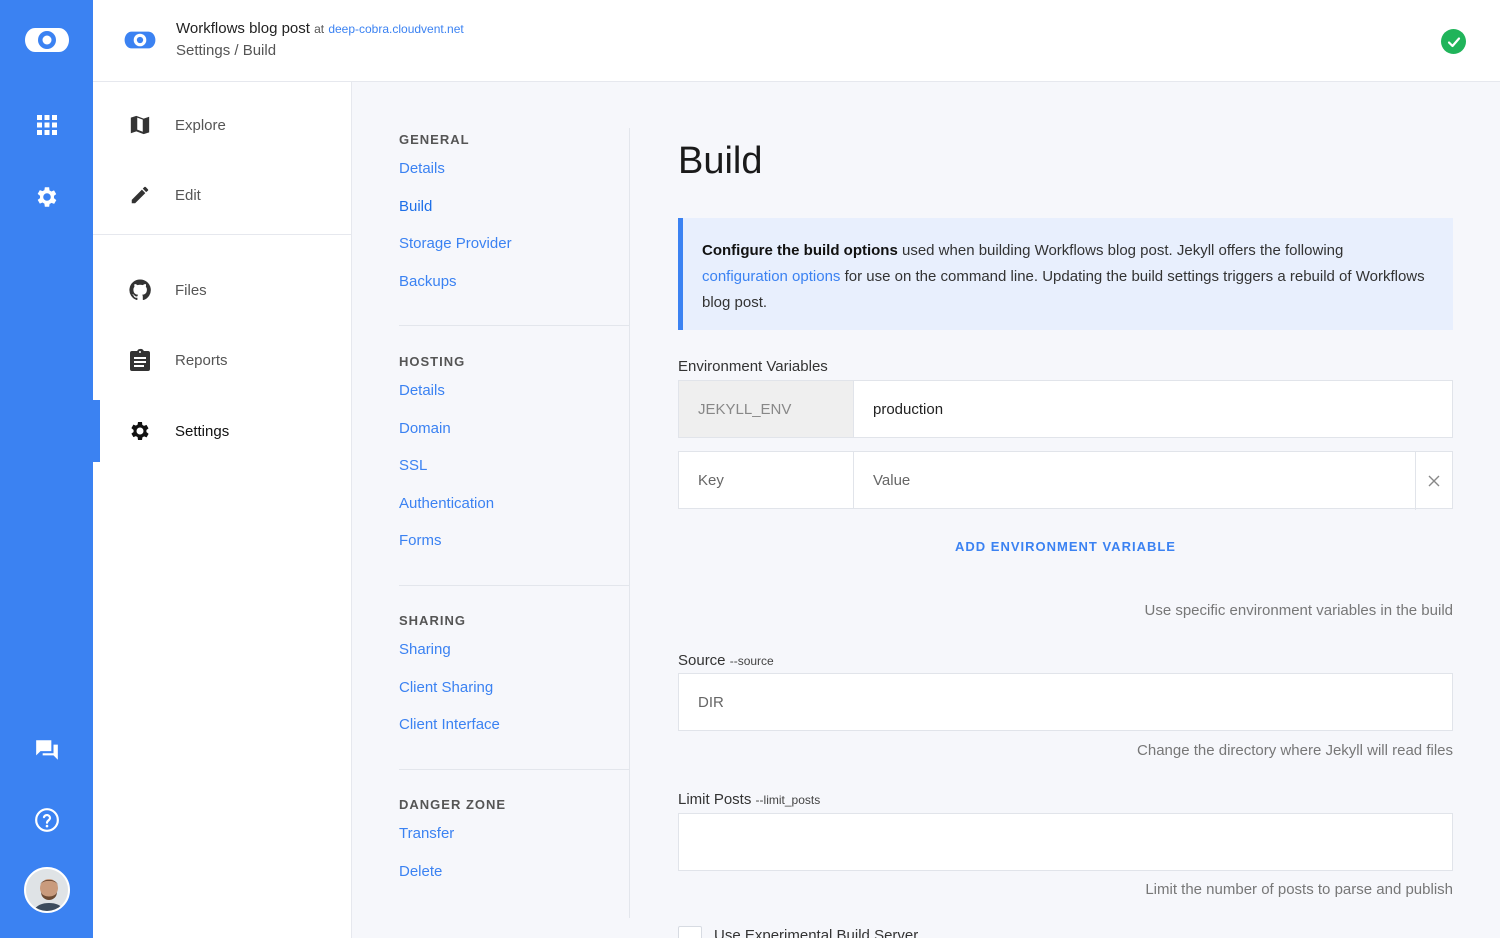 The image size is (1500, 938). What do you see at coordinates (745, 409) in the screenshot?
I see `env-var-key: JEKYLL_ENV` at bounding box center [745, 409].